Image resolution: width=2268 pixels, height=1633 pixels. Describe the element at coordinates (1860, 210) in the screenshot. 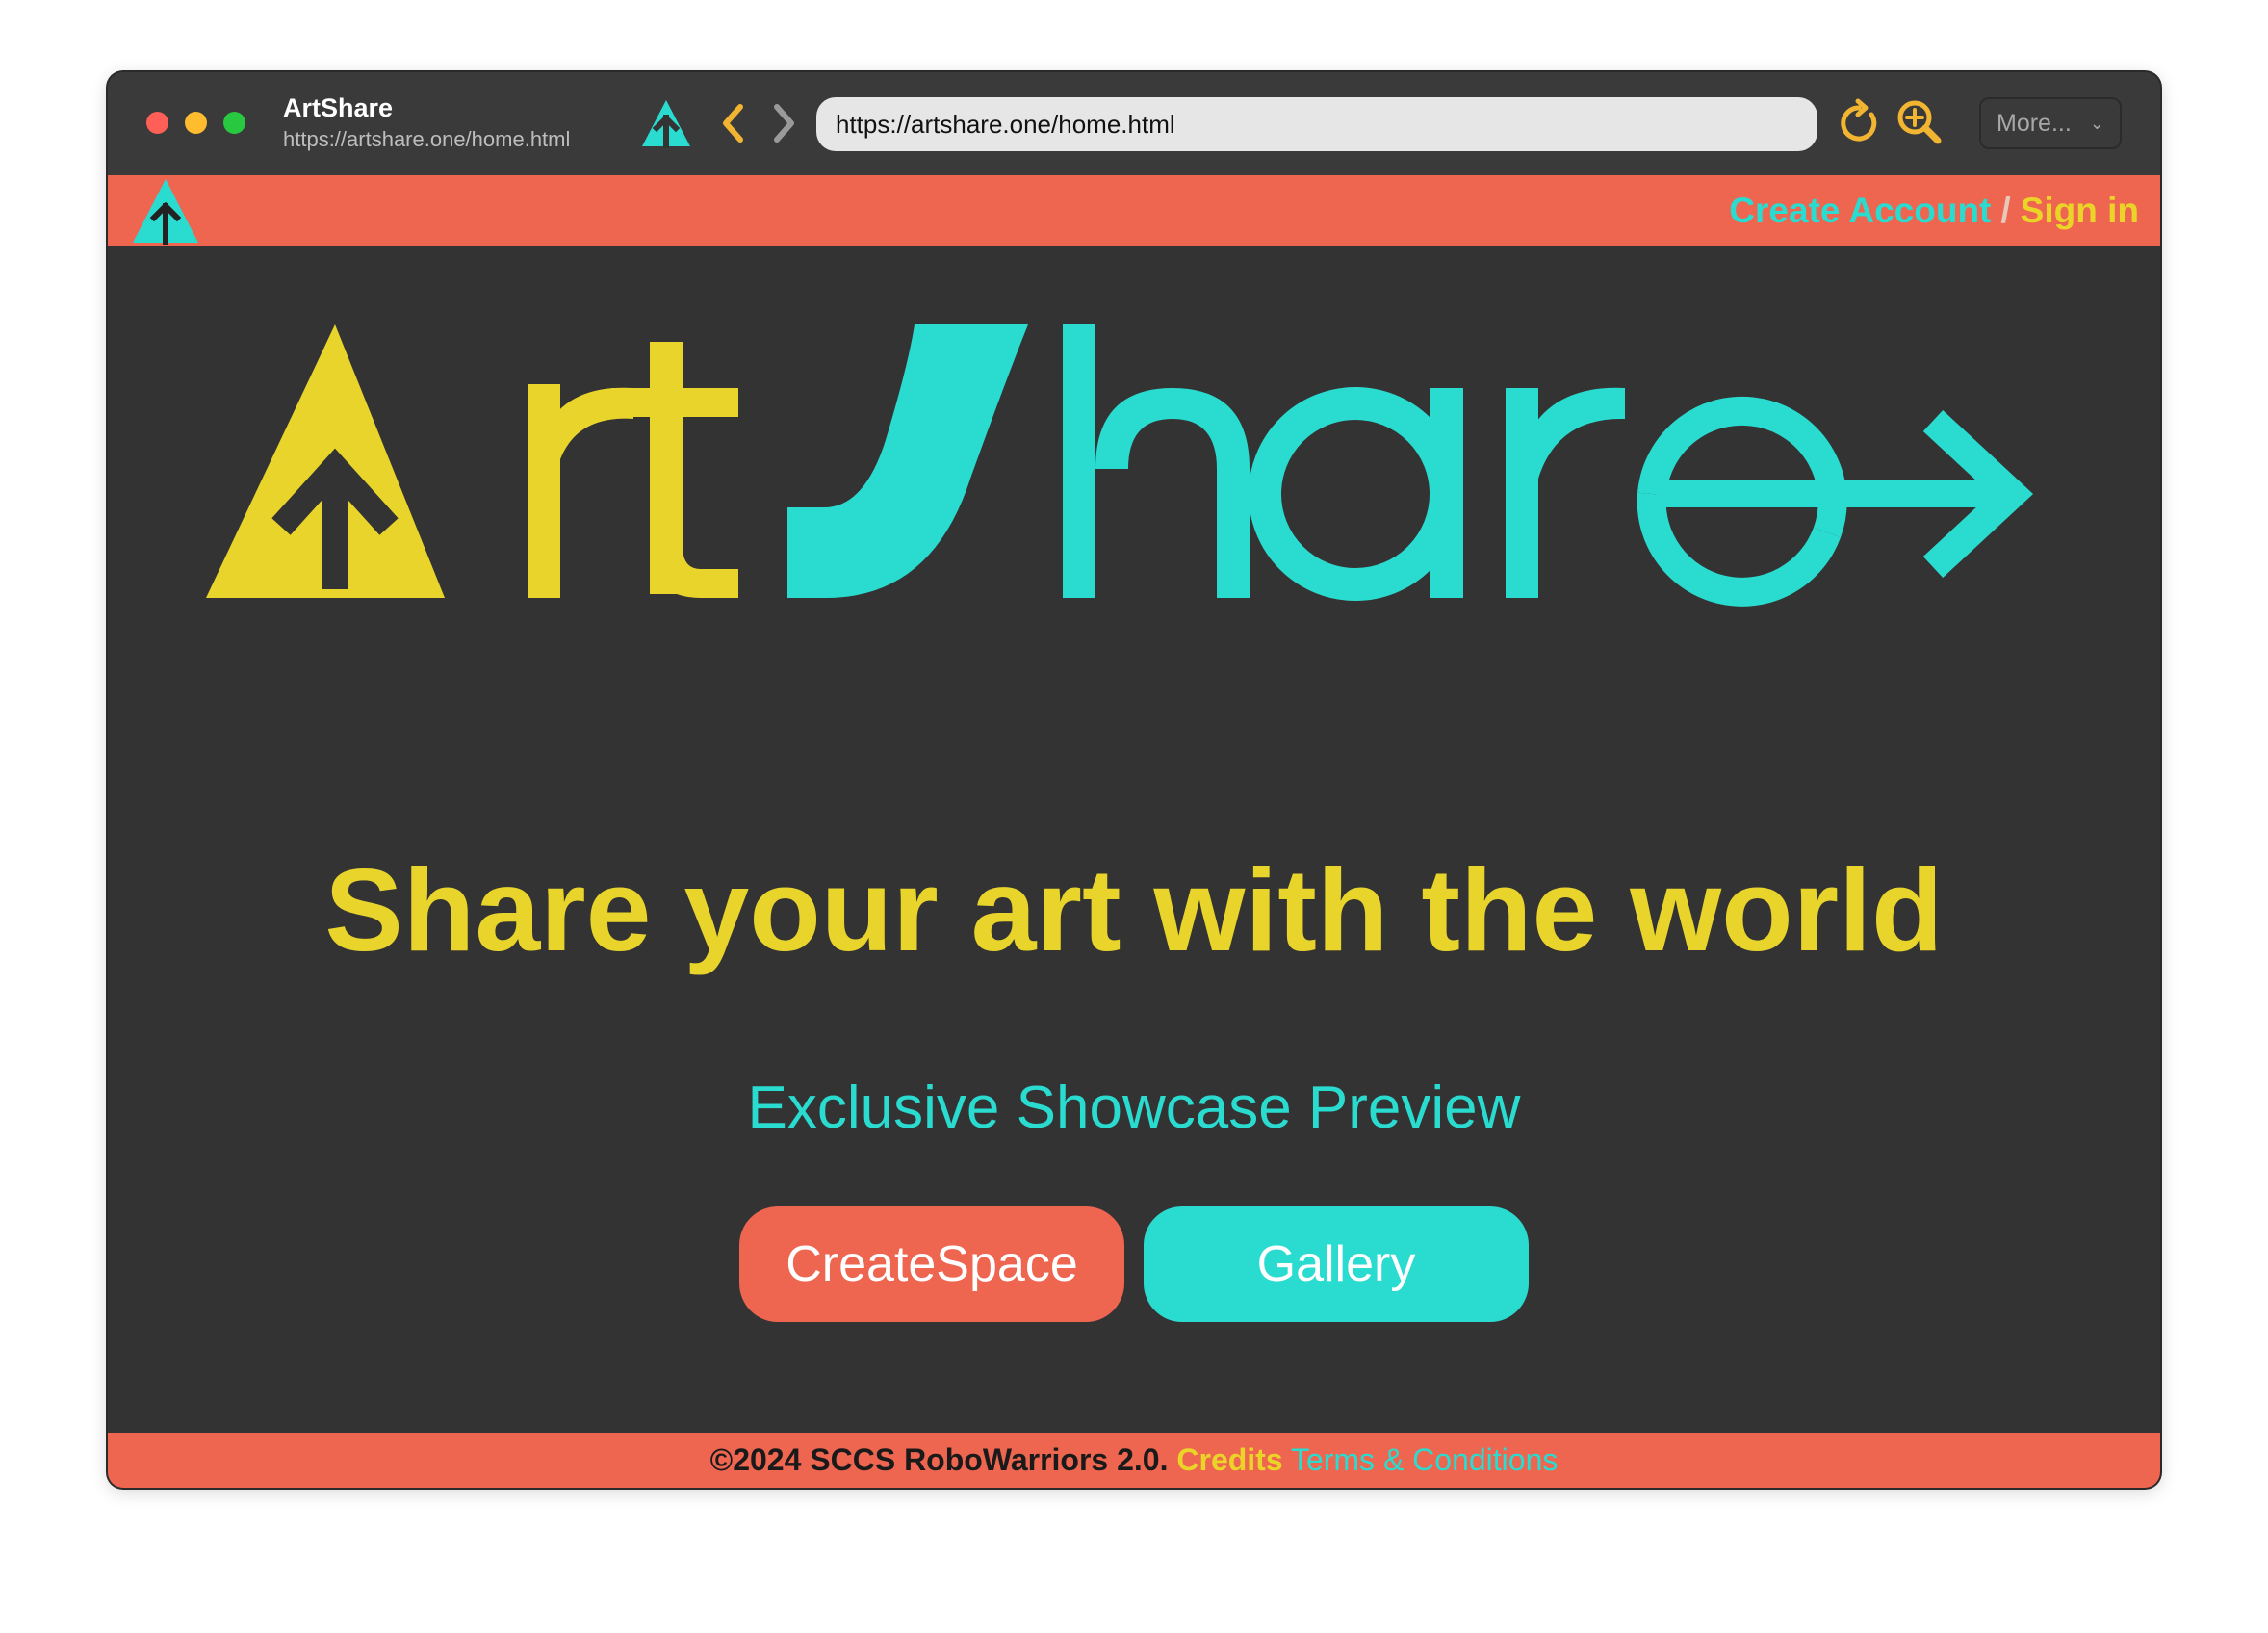

I see `create-account-link: Create Account` at that location.